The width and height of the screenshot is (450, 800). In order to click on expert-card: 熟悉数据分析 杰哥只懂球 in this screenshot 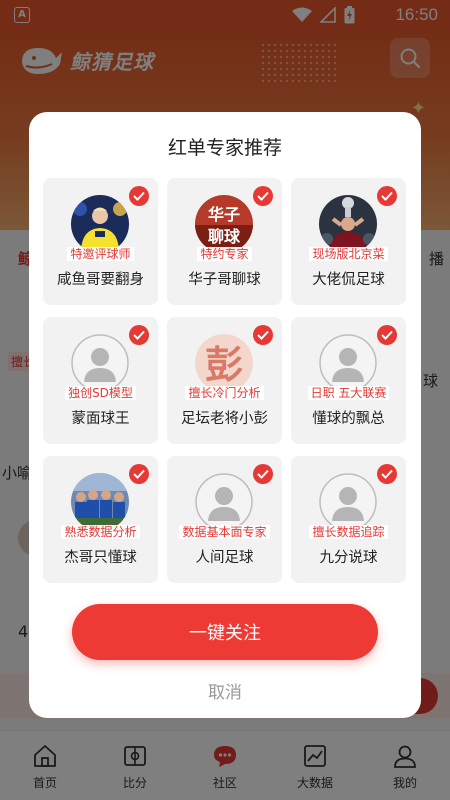, I will do `click(100, 519)`.